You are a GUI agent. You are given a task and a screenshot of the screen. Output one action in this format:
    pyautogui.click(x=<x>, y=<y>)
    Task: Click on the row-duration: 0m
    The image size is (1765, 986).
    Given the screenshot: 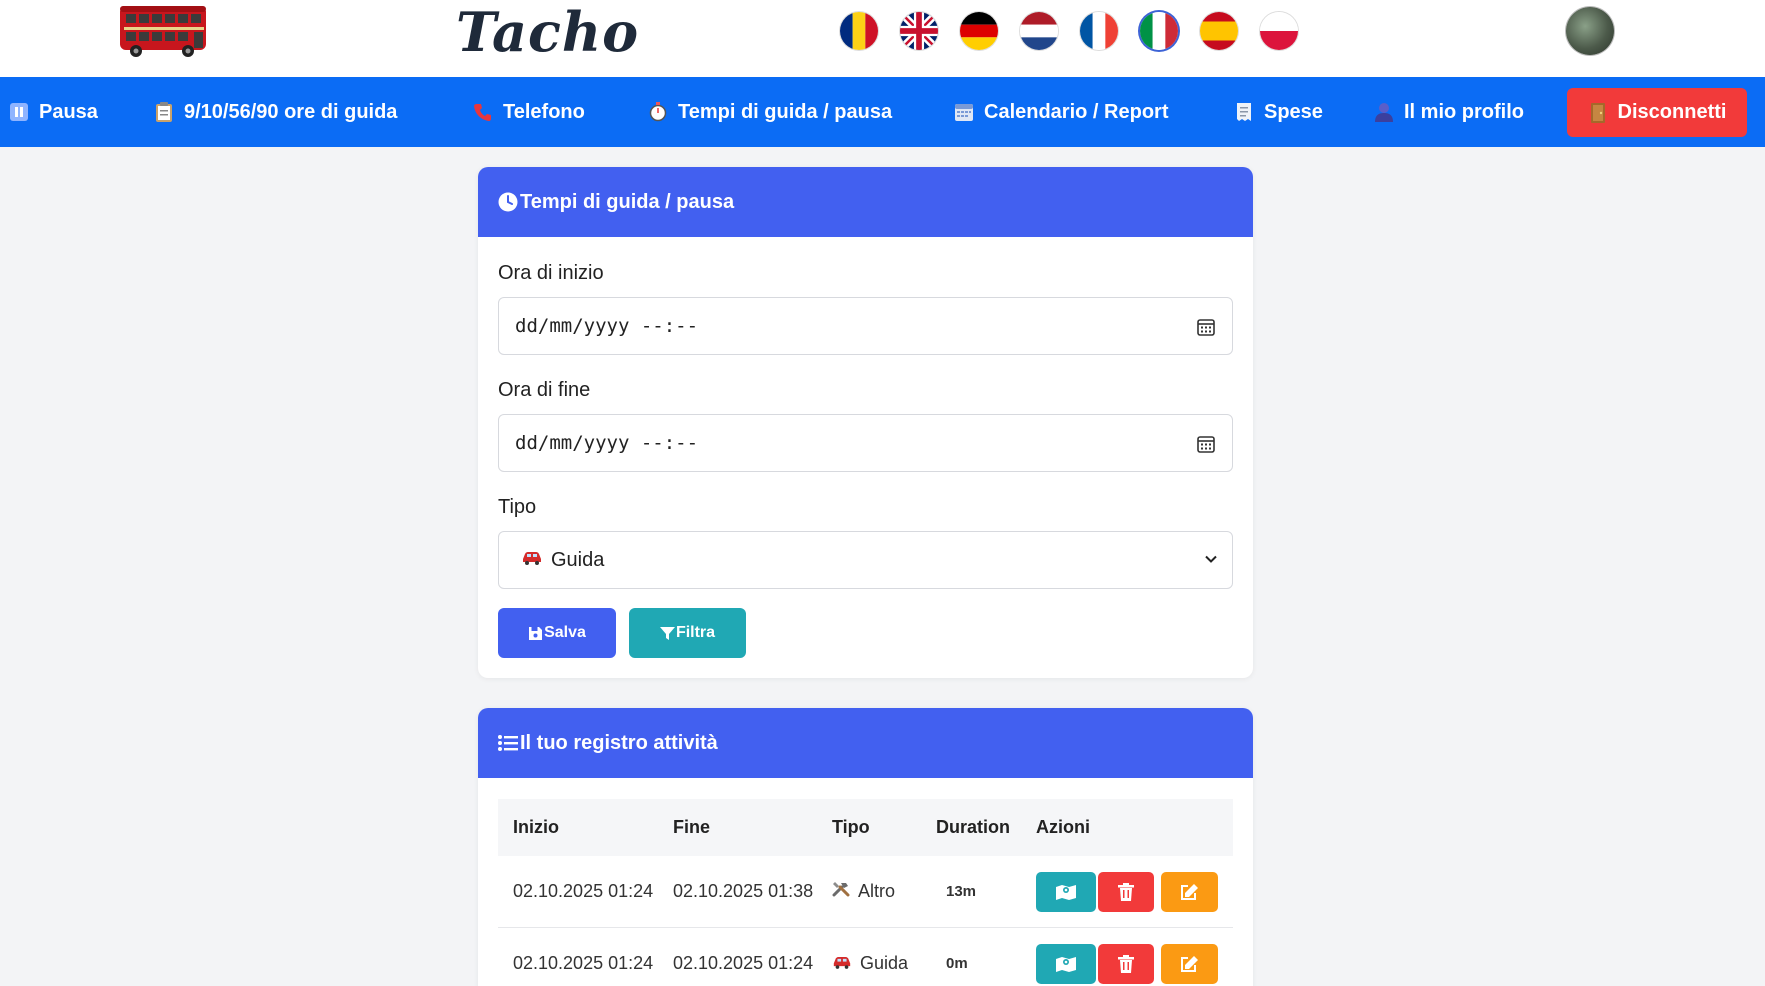 What is the action you would take?
    pyautogui.click(x=957, y=963)
    